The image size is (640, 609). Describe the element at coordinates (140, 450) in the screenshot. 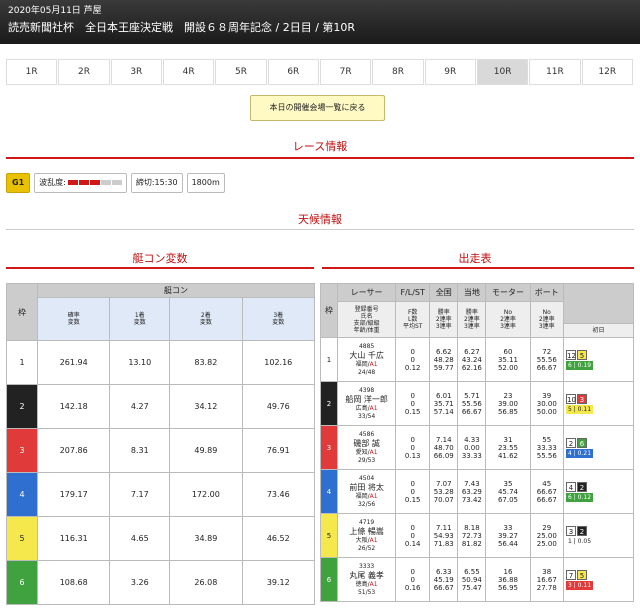

I see `boat-con-value: 8.31` at that location.